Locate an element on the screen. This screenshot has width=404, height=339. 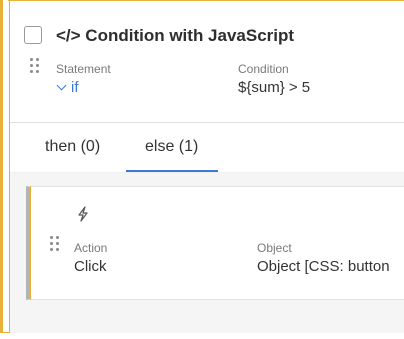
action-card-gutter is located at coordinates (32, 243).